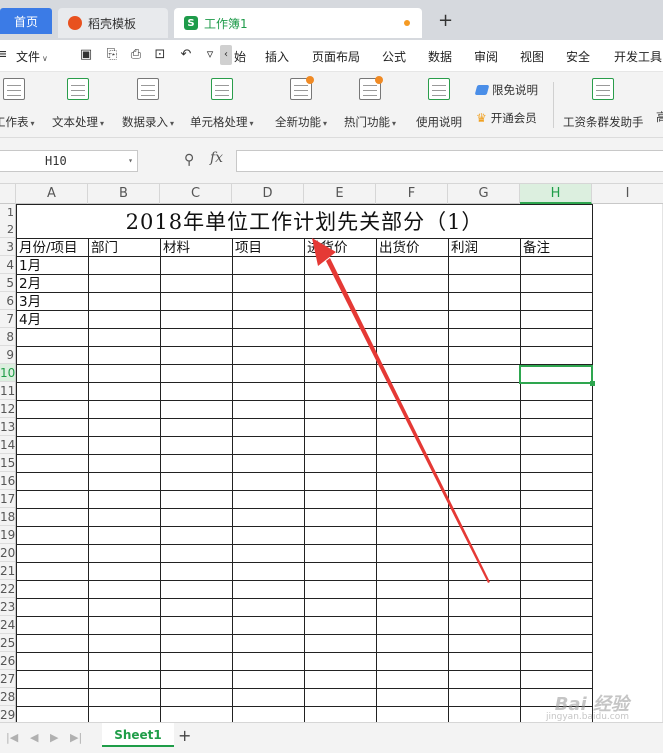 The height and width of the screenshot is (753, 663). I want to click on last-sheet-icon: ▶|, so click(76, 737).